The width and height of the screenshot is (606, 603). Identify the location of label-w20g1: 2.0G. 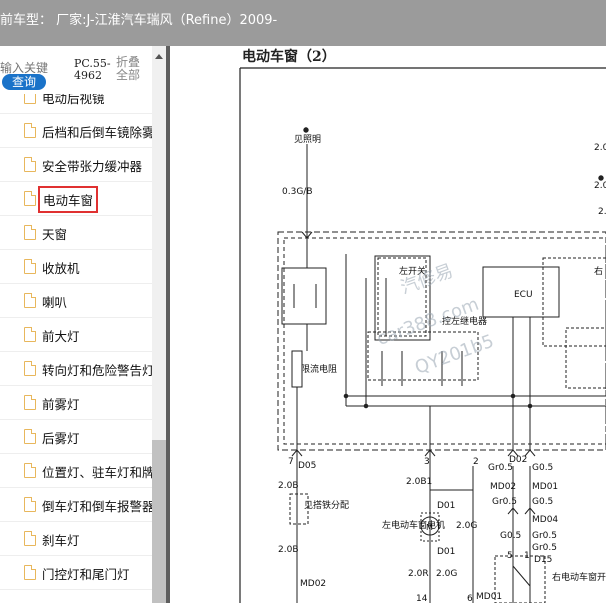
(446, 574).